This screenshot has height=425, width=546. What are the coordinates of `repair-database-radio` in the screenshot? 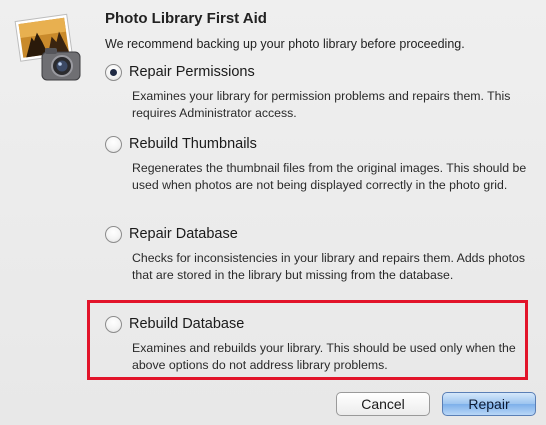 It's located at (113, 234).